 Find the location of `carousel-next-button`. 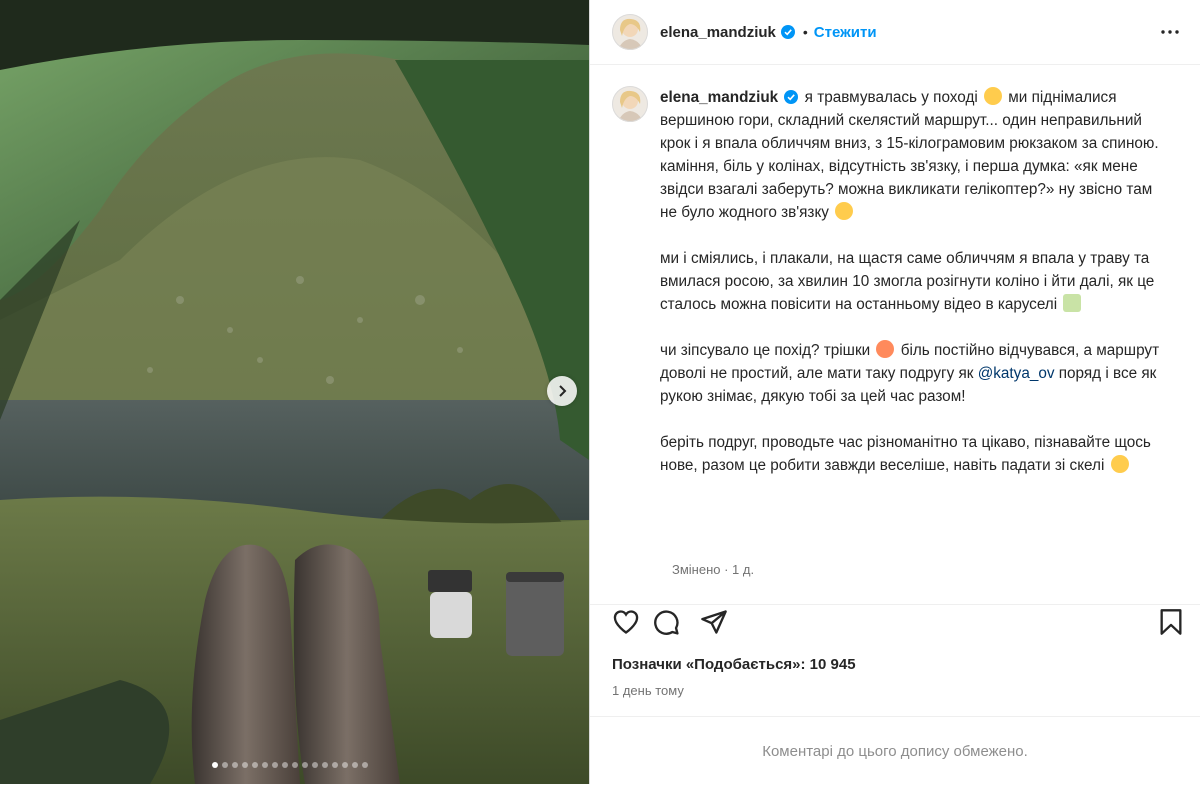

carousel-next-button is located at coordinates (562, 391).